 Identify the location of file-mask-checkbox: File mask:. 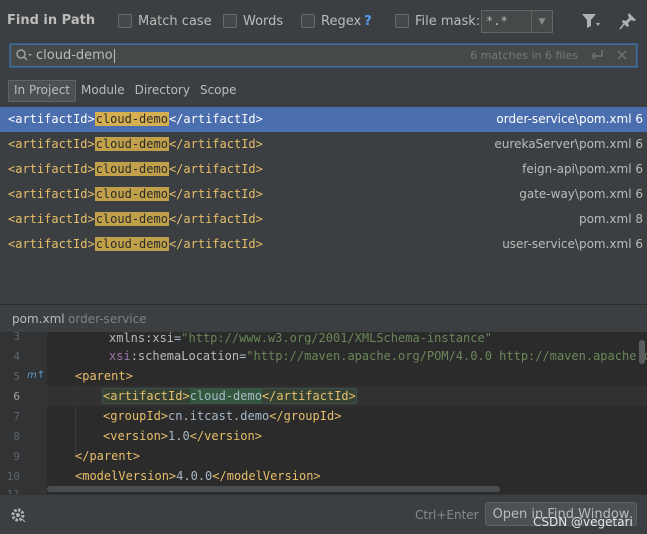
(437, 21).